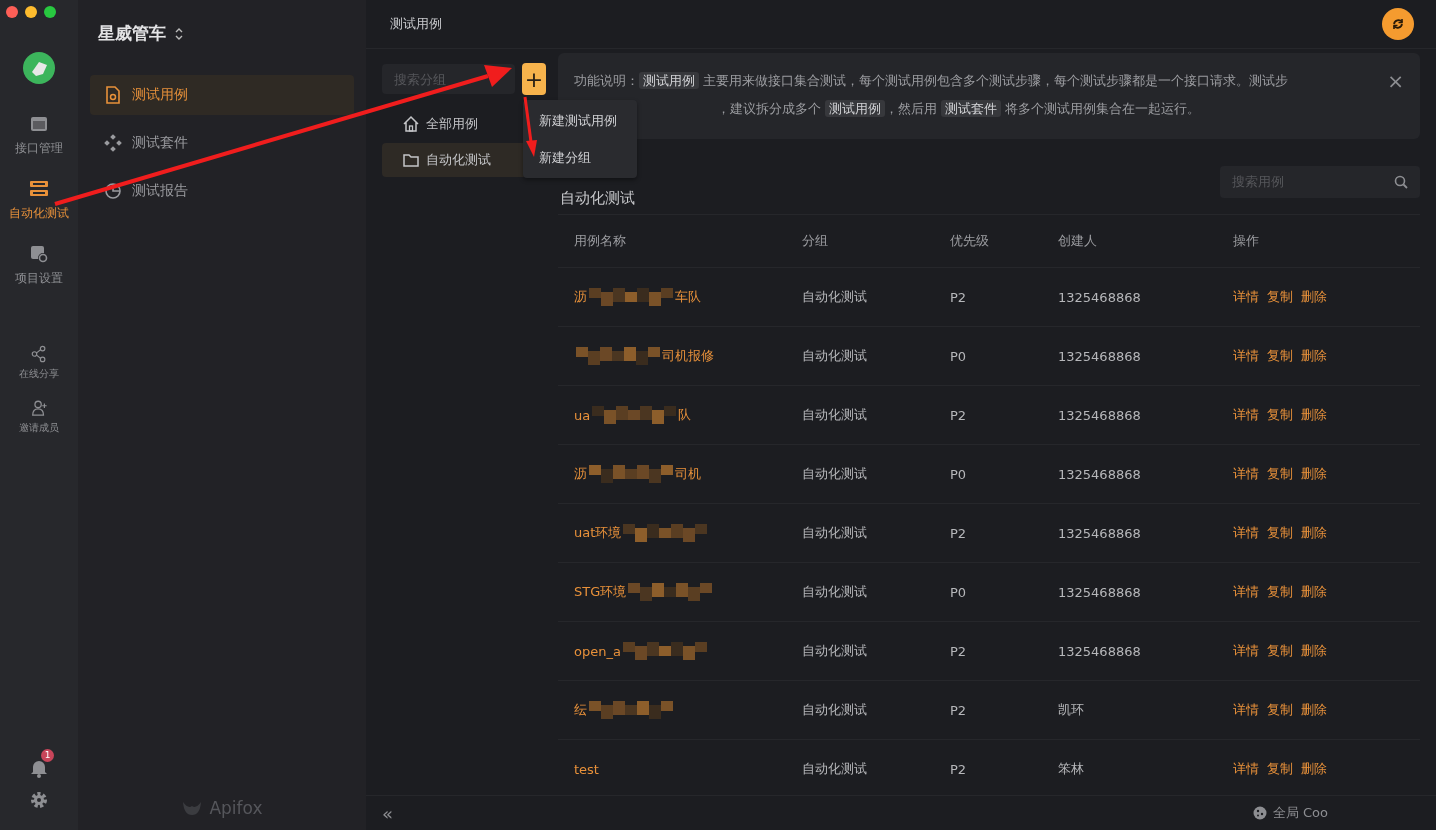  What do you see at coordinates (597, 198) in the screenshot?
I see `list-heading: 自动化测试` at bounding box center [597, 198].